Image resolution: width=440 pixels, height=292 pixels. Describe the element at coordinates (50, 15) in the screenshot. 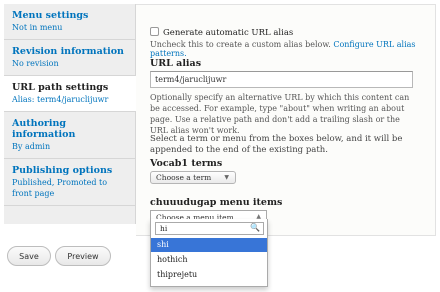

I see `tab-title: Menu settings` at that location.